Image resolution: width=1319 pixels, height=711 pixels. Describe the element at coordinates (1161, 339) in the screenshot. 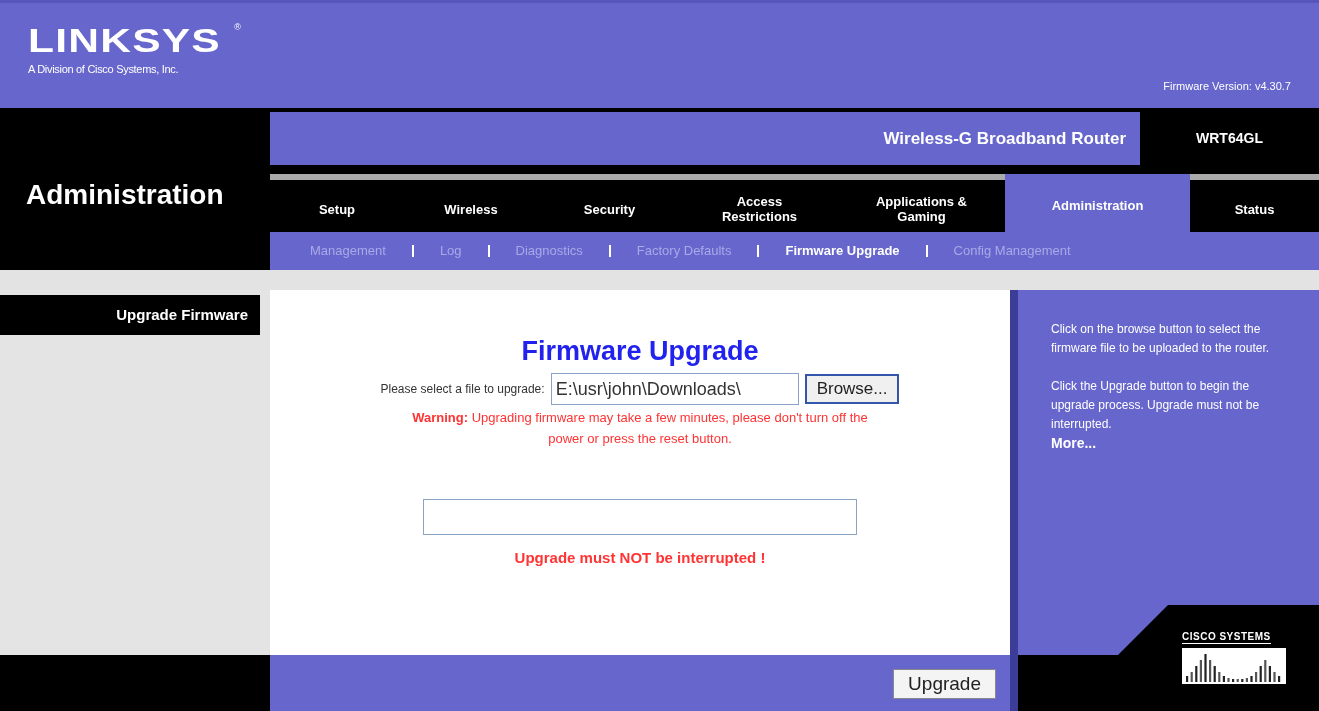

I see `help-text: Click on the browse button to select the firmware file to be uploaded to the router.` at that location.